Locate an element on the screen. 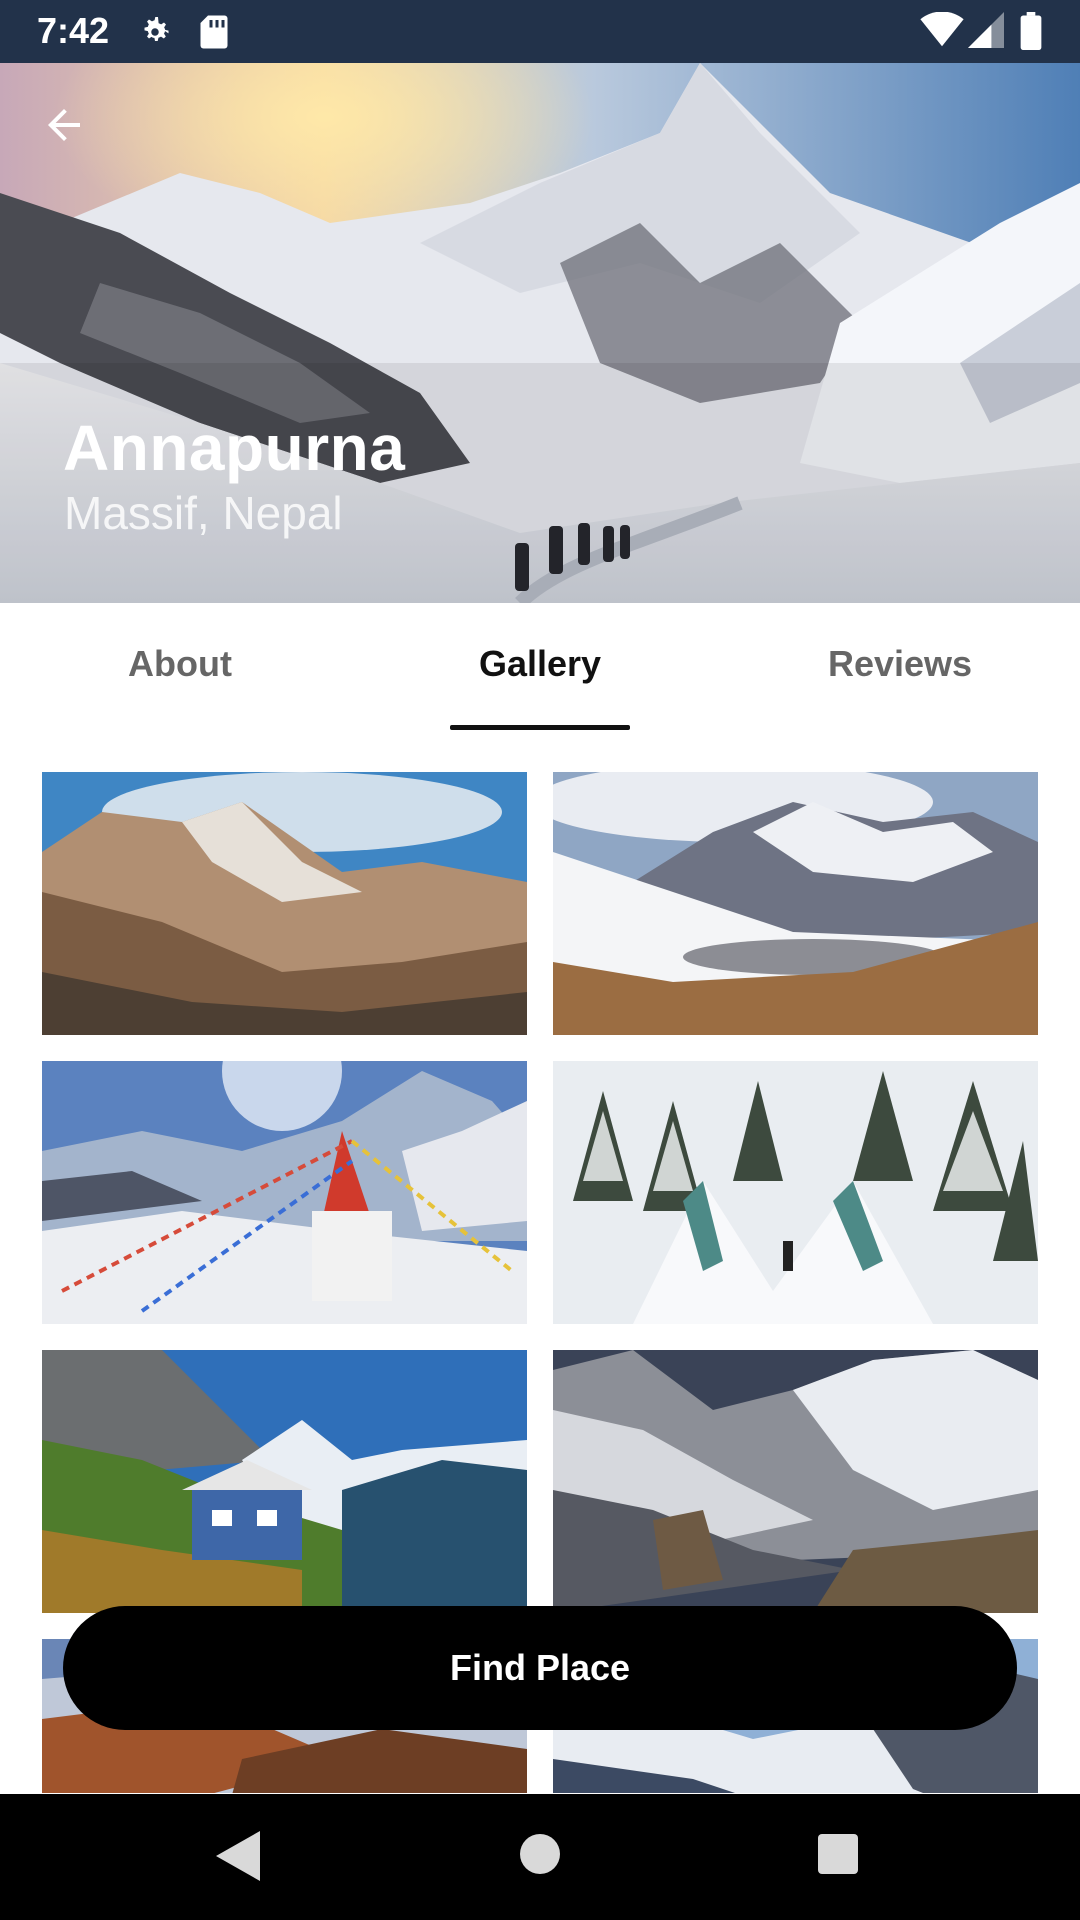 The width and height of the screenshot is (1080, 1920). place-title: Annapurna is located at coordinates (234, 448).